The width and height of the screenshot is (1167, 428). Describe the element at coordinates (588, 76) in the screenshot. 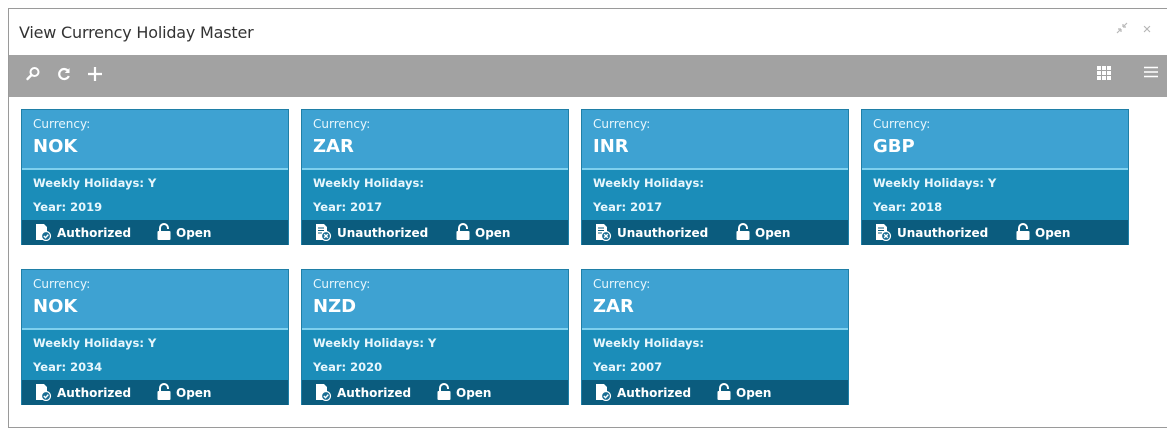

I see `toolbar` at that location.